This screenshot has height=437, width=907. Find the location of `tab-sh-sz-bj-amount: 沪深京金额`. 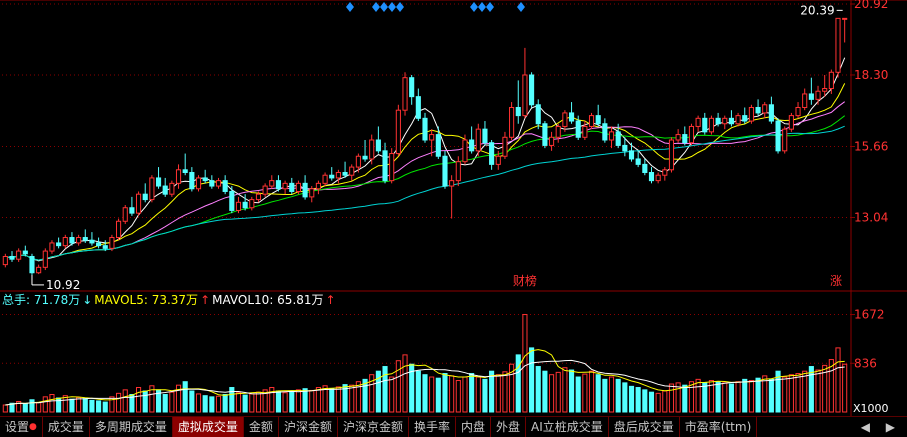

tab-sh-sz-bj-amount: 沪深京金额 is located at coordinates (373, 427).